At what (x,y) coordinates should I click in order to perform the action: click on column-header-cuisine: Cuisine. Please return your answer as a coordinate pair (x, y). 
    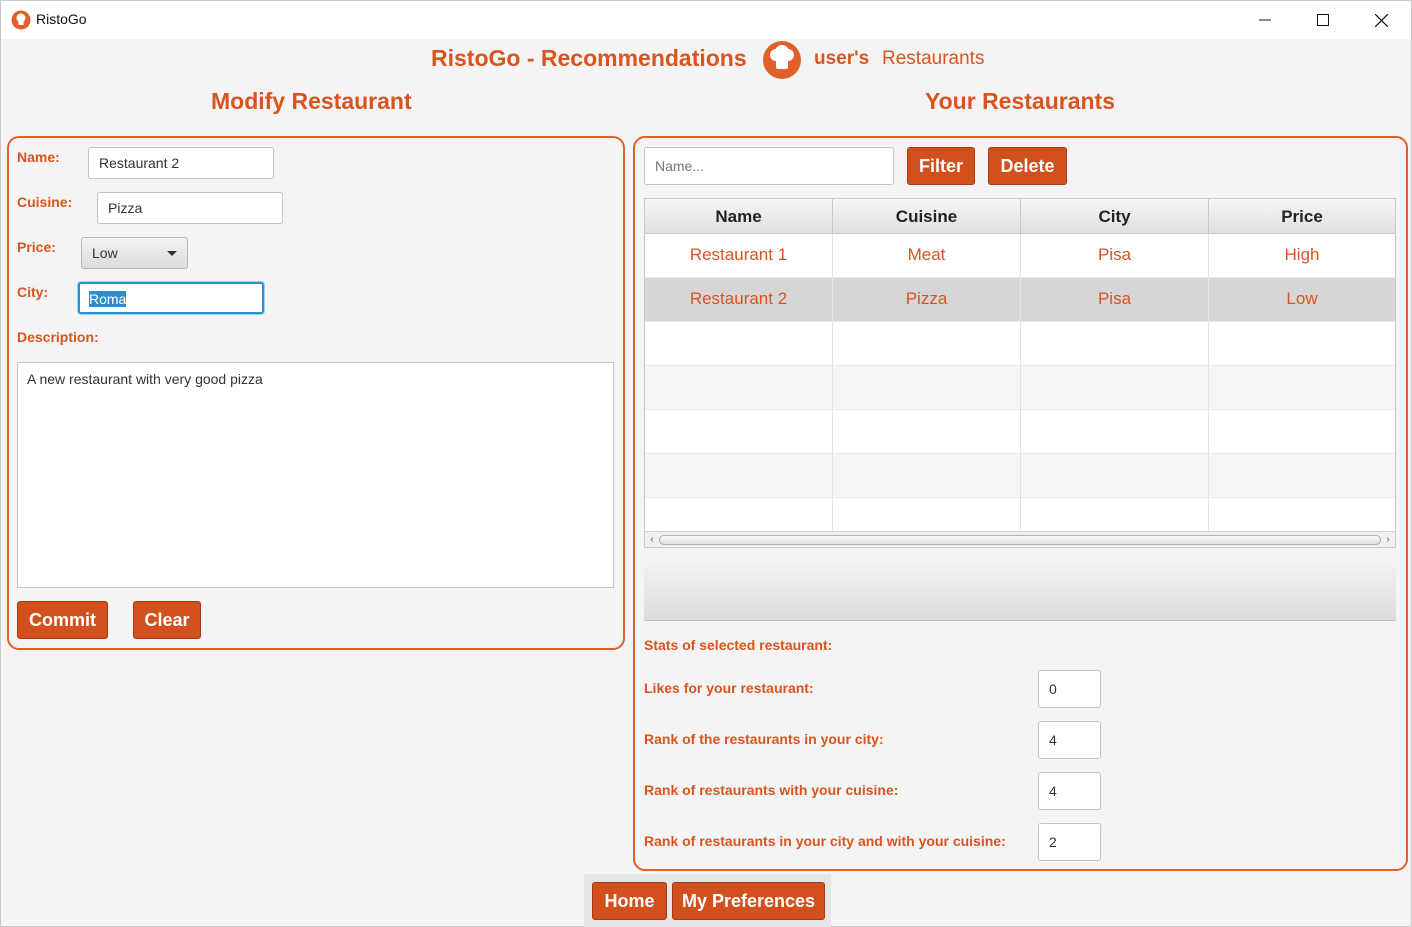
    Looking at the image, I should click on (927, 216).